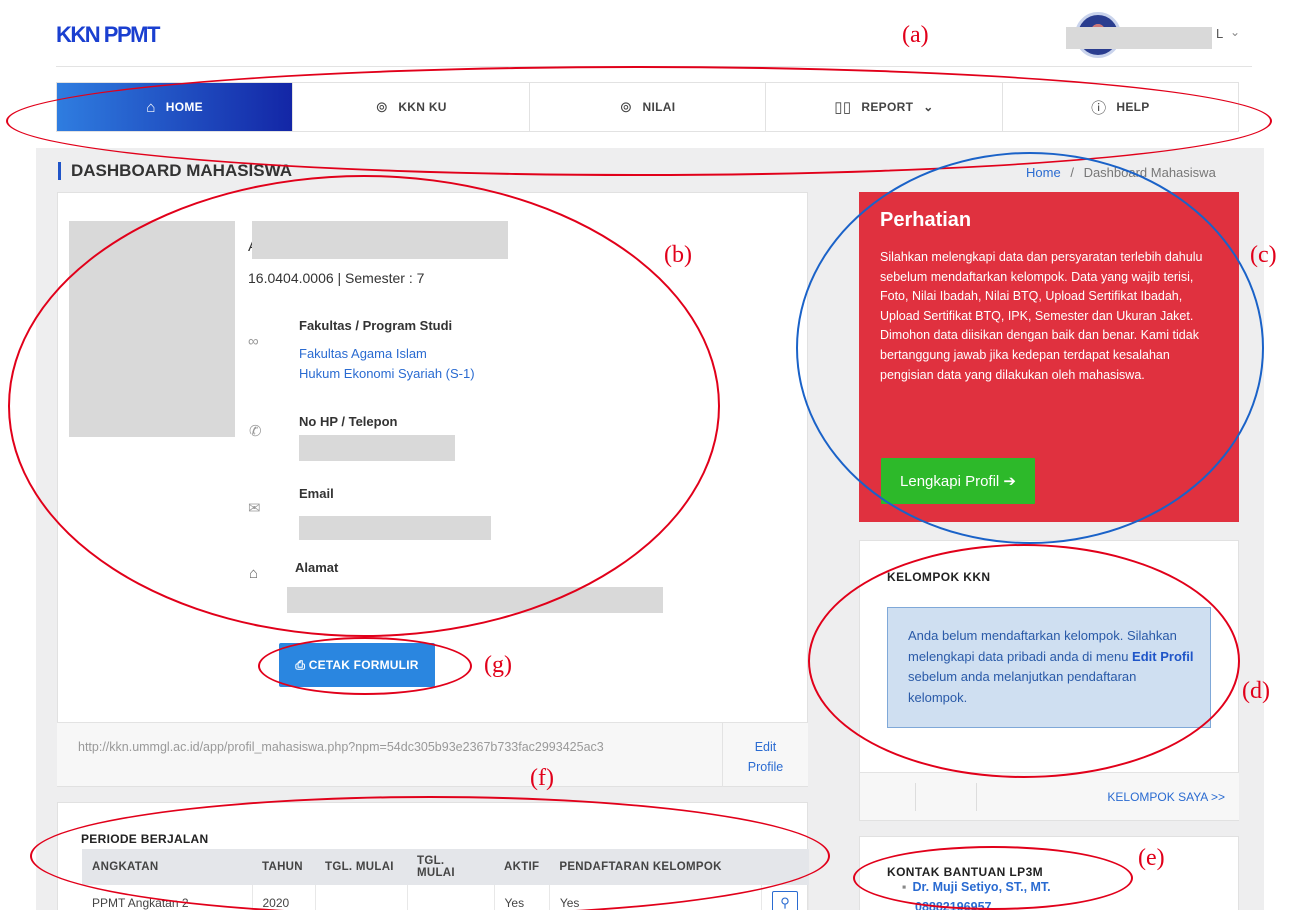 The width and height of the screenshot is (1303, 910). Describe the element at coordinates (993, 878) in the screenshot. I see `annotation-ellipse-e` at that location.